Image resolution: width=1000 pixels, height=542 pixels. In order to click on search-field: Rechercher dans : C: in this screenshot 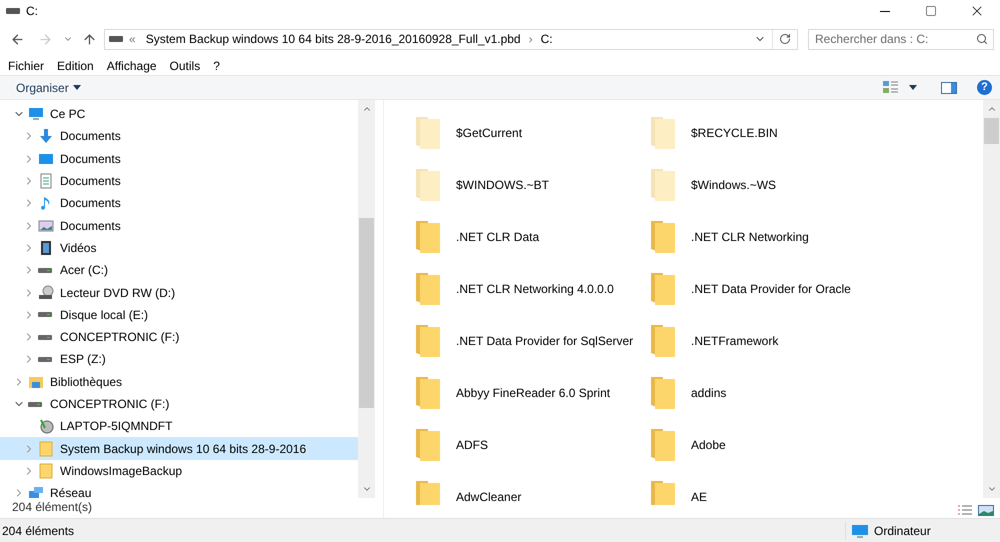, I will do `click(901, 39)`.